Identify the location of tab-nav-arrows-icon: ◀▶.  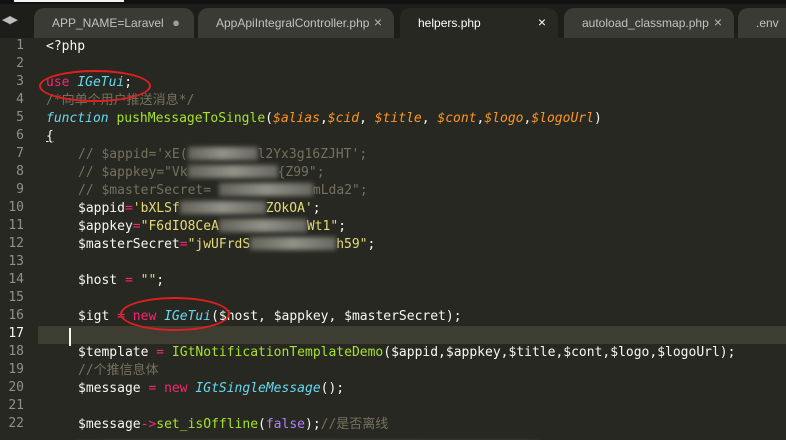
(15, 21).